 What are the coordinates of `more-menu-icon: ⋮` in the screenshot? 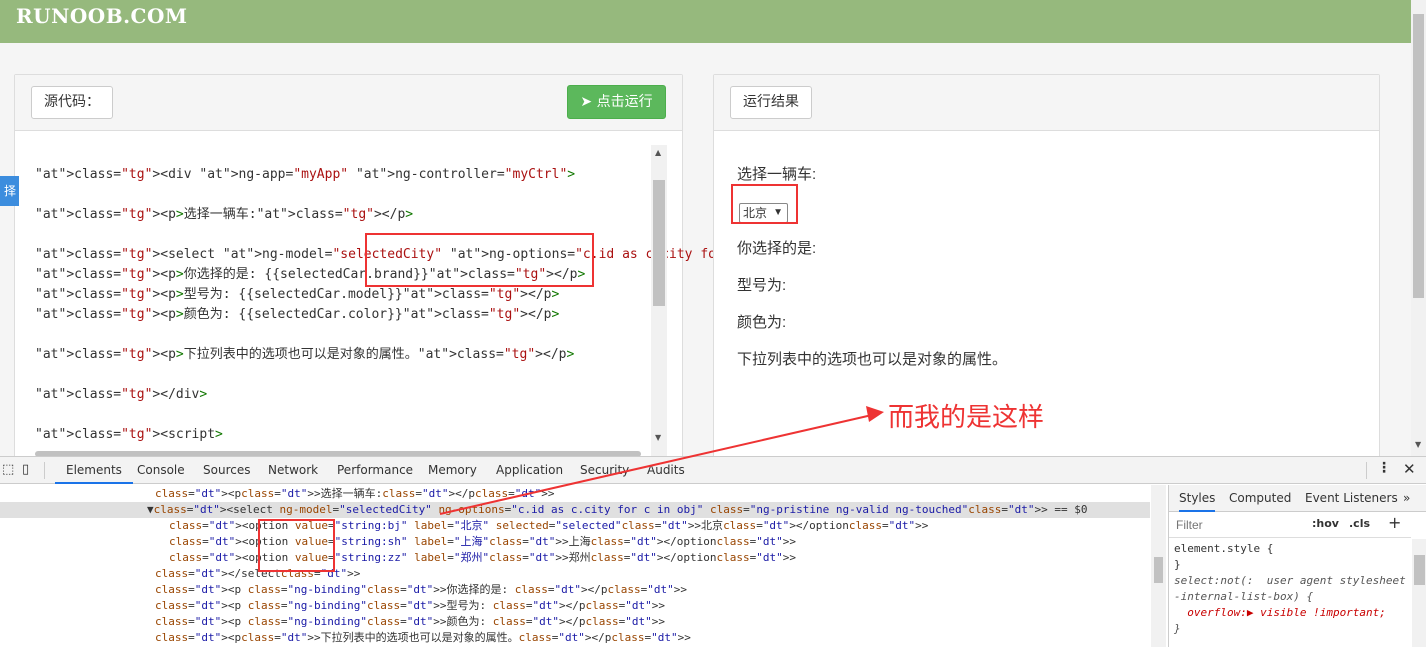 It's located at (1384, 468).